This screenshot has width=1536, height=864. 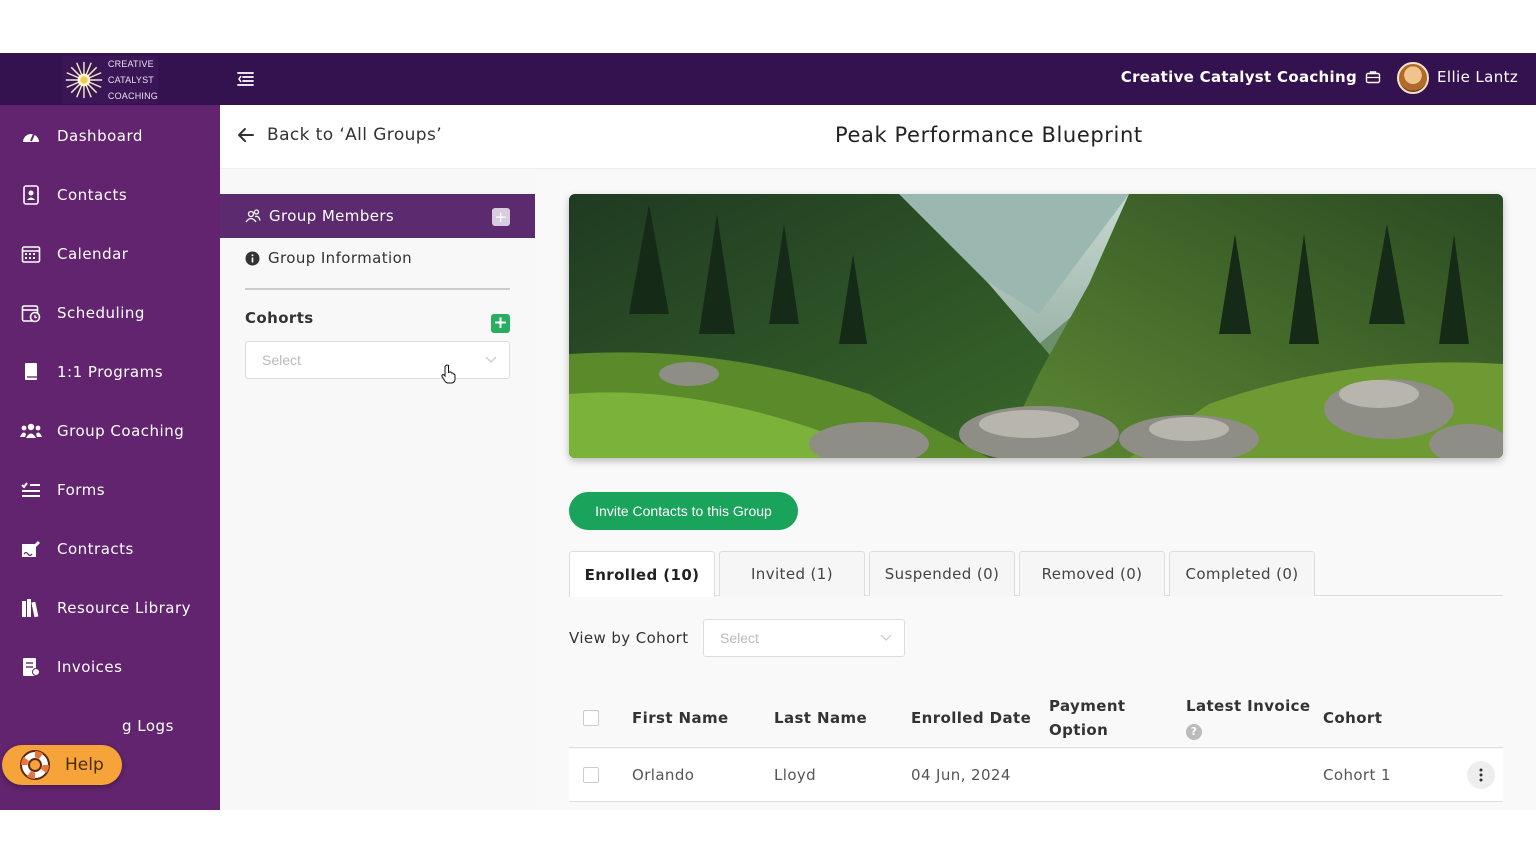 I want to click on tab-enrolled: Enrolled (10), so click(x=642, y=574).